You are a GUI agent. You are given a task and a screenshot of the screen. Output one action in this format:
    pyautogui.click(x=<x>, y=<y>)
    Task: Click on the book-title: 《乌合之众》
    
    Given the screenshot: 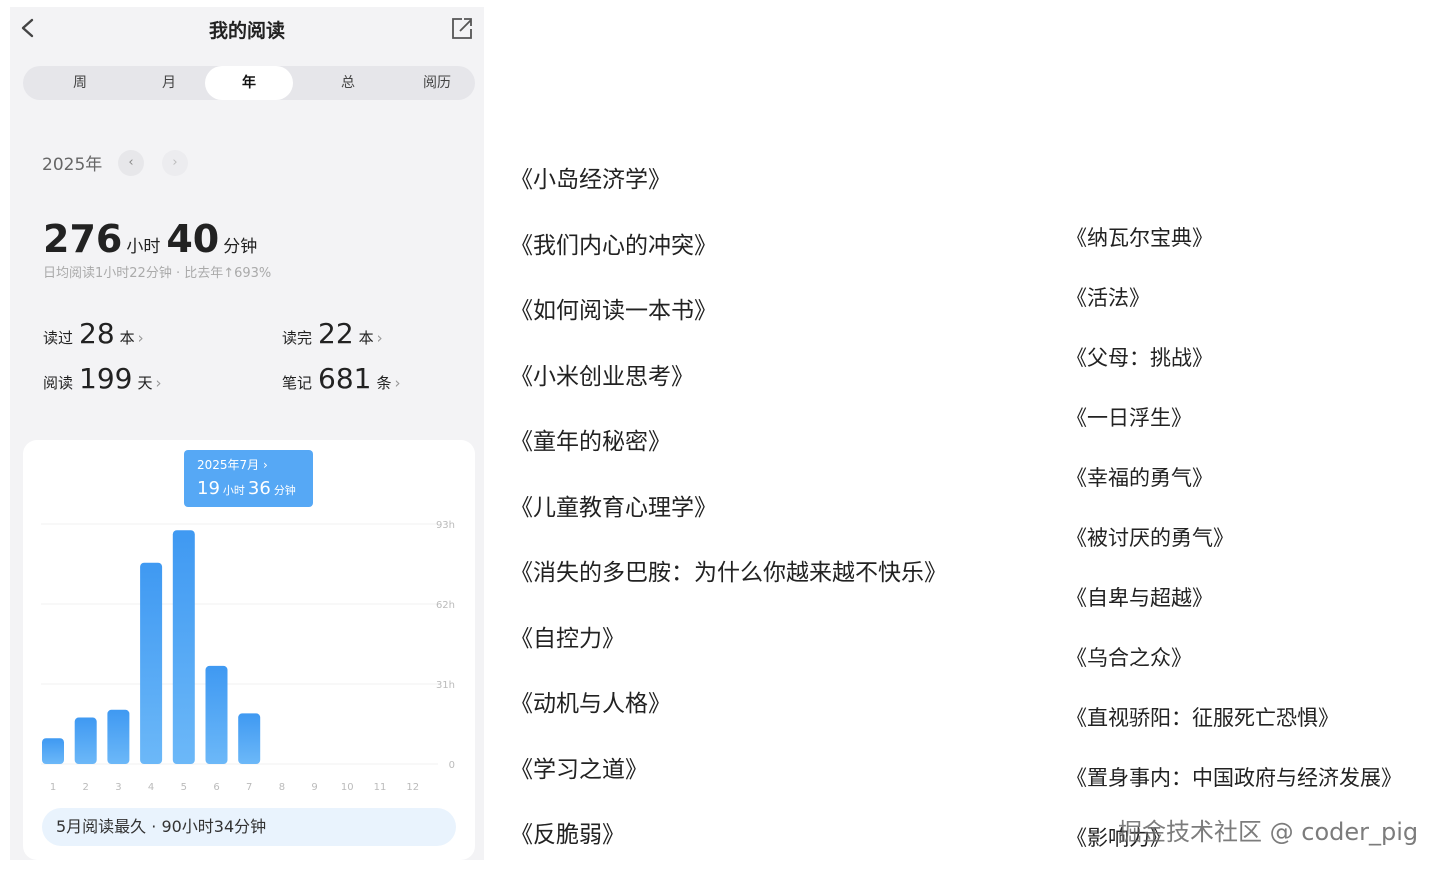 What is the action you would take?
    pyautogui.click(x=1129, y=658)
    